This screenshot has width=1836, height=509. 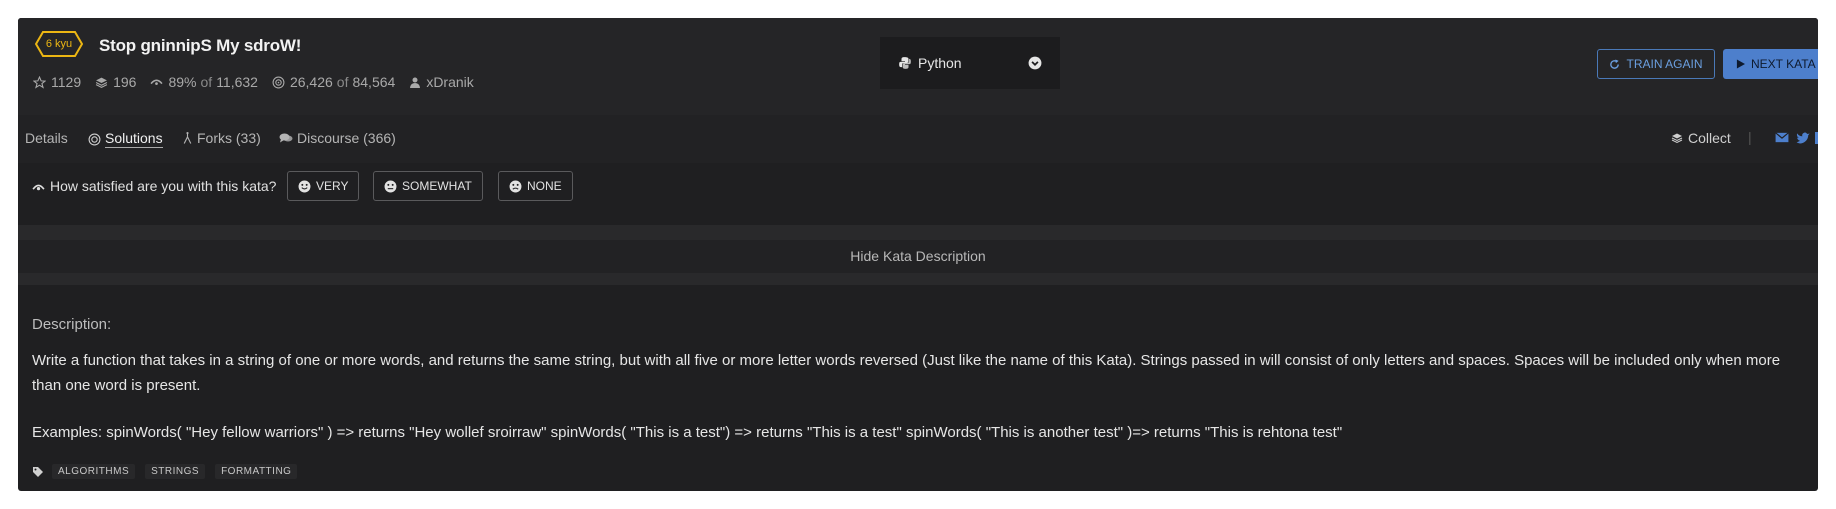 What do you see at coordinates (333, 82) in the screenshot?
I see `completed-stat: 26,426 of 84,564` at bounding box center [333, 82].